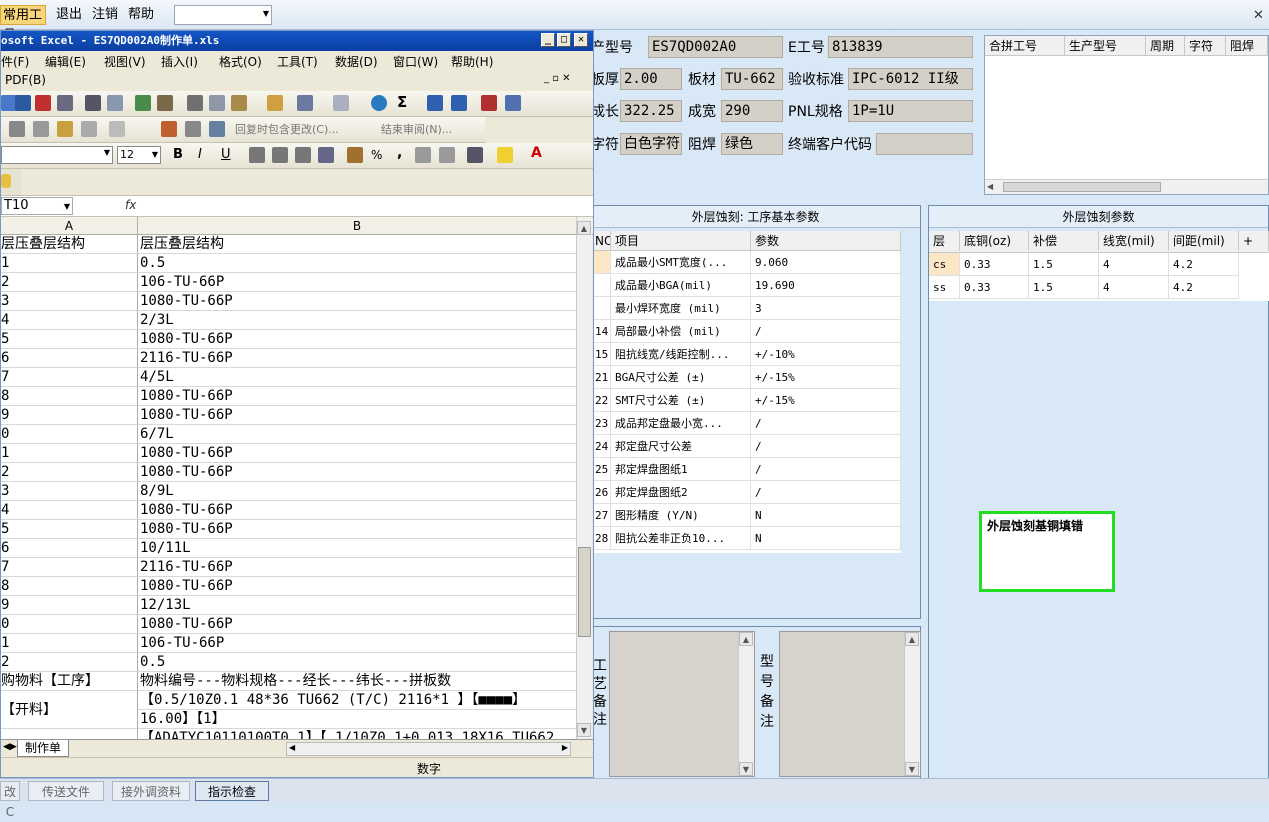  I want to click on italic-icon: I, so click(200, 154).